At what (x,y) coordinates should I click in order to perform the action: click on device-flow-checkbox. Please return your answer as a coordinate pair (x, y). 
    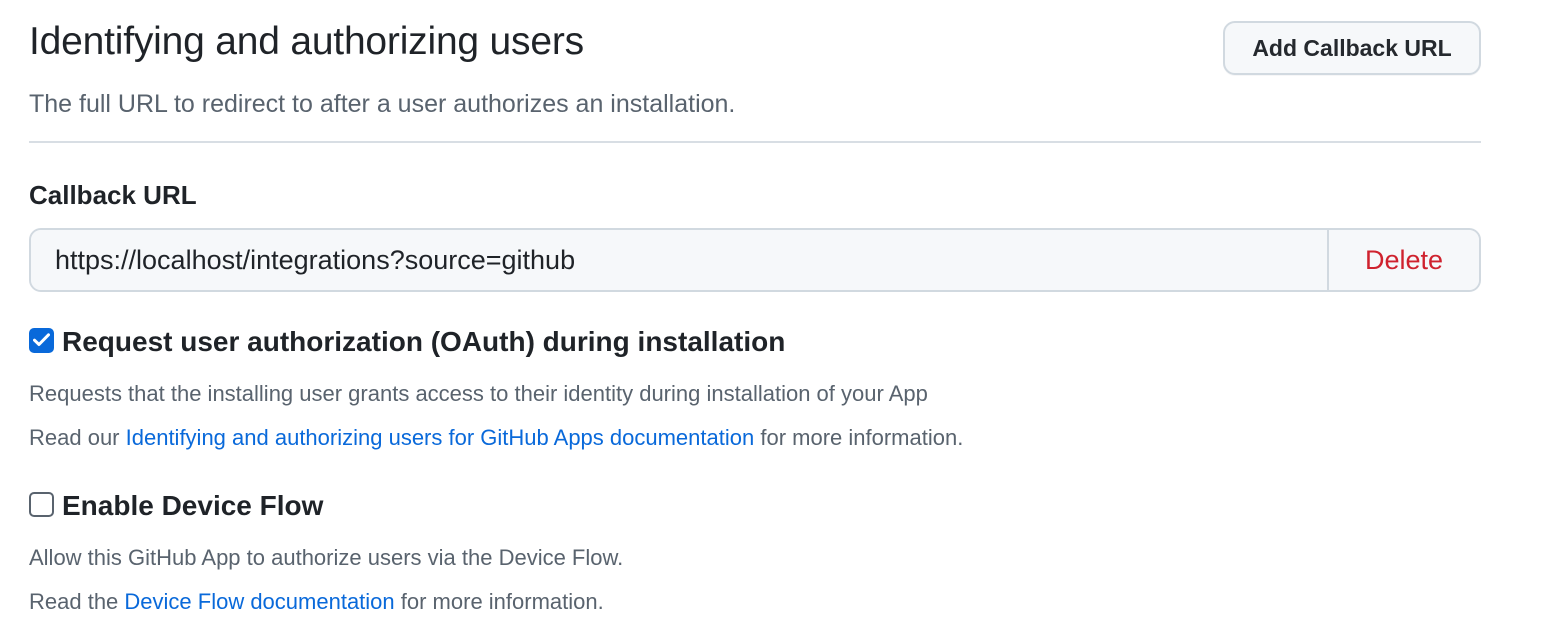
    Looking at the image, I should click on (41, 504).